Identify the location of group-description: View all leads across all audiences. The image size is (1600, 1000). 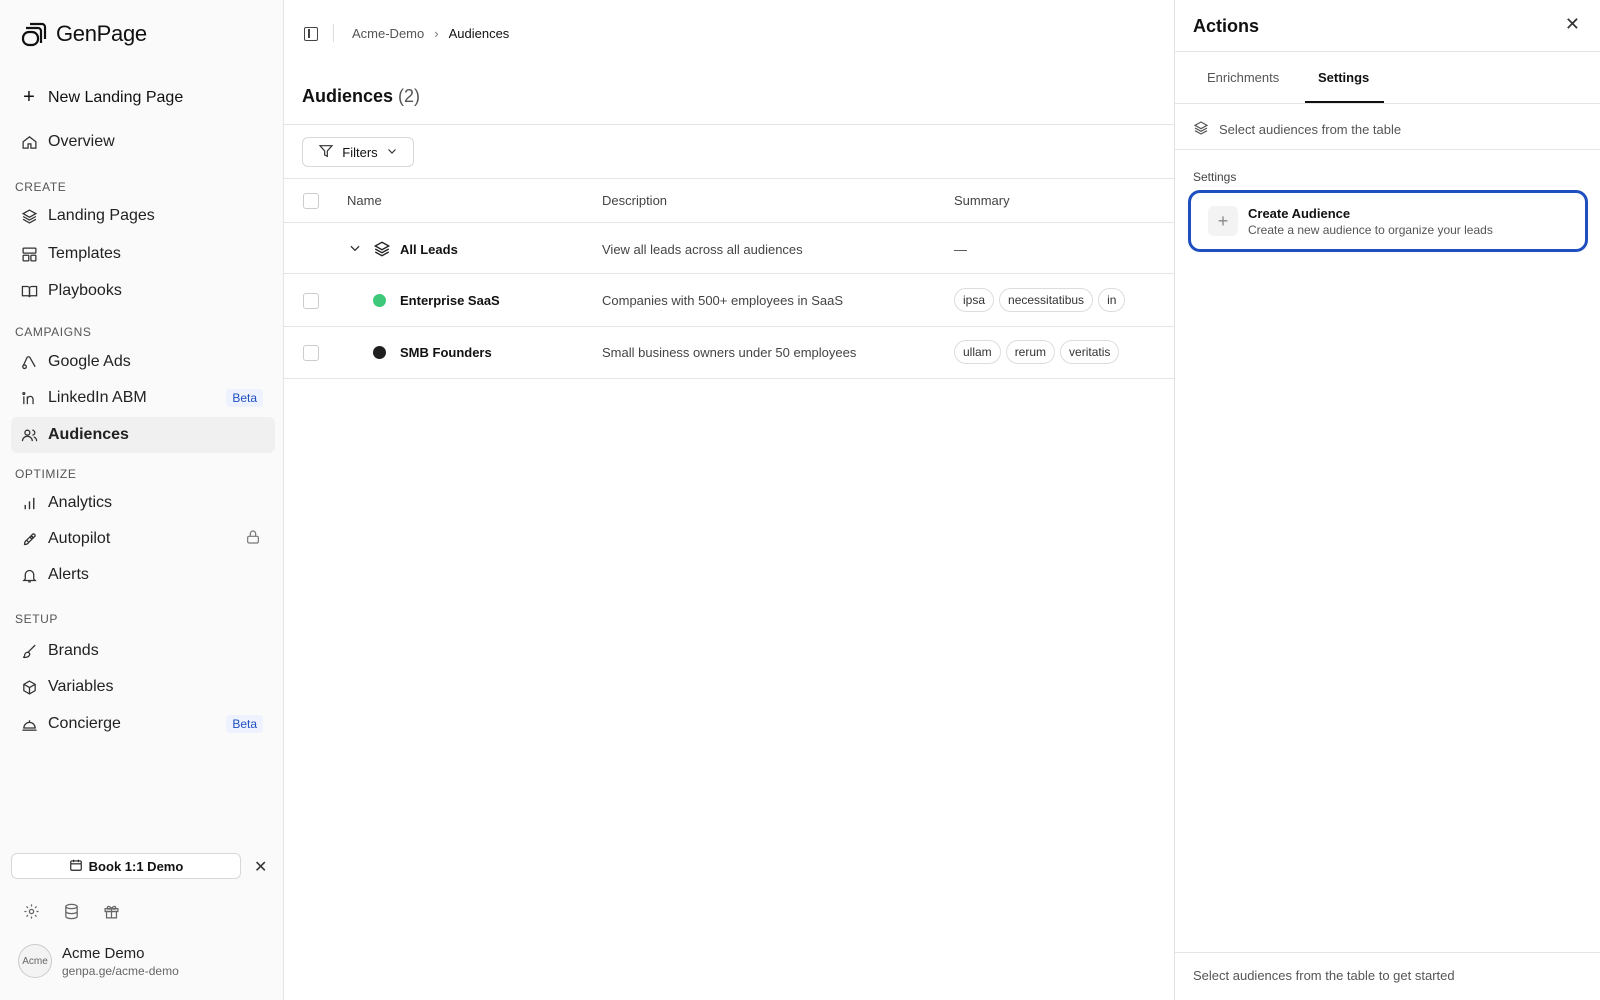
(702, 249).